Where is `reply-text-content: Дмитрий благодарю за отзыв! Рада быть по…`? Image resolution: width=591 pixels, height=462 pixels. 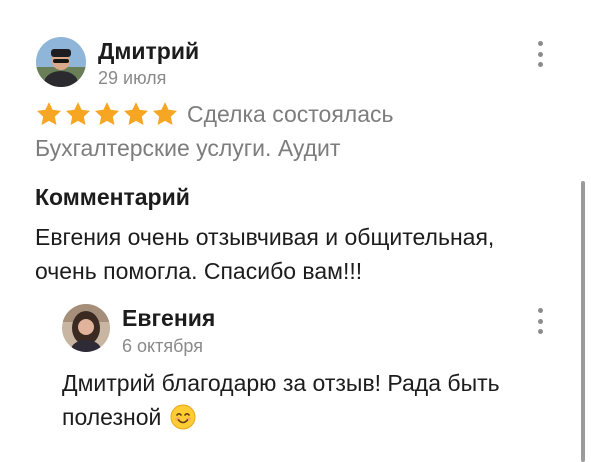 reply-text-content: Дмитрий благодарю за отзыв! Рада быть по… is located at coordinates (281, 400).